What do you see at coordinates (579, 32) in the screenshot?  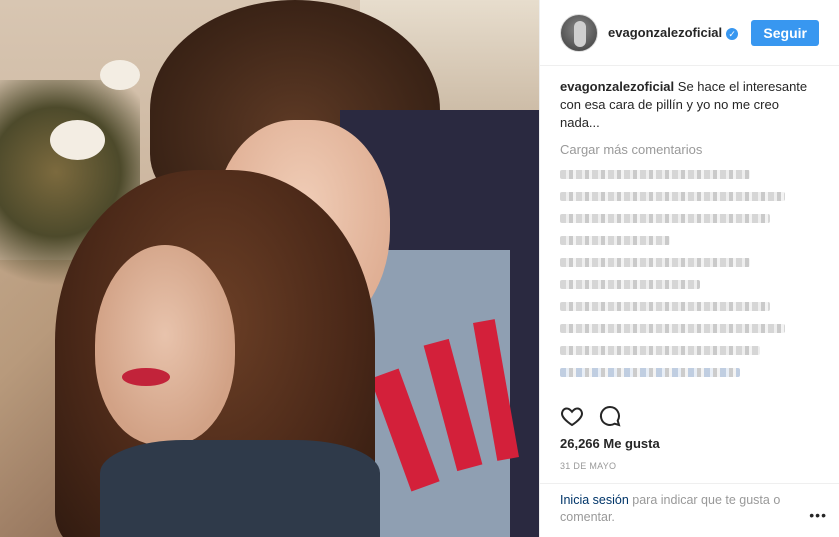 I see `avatar` at bounding box center [579, 32].